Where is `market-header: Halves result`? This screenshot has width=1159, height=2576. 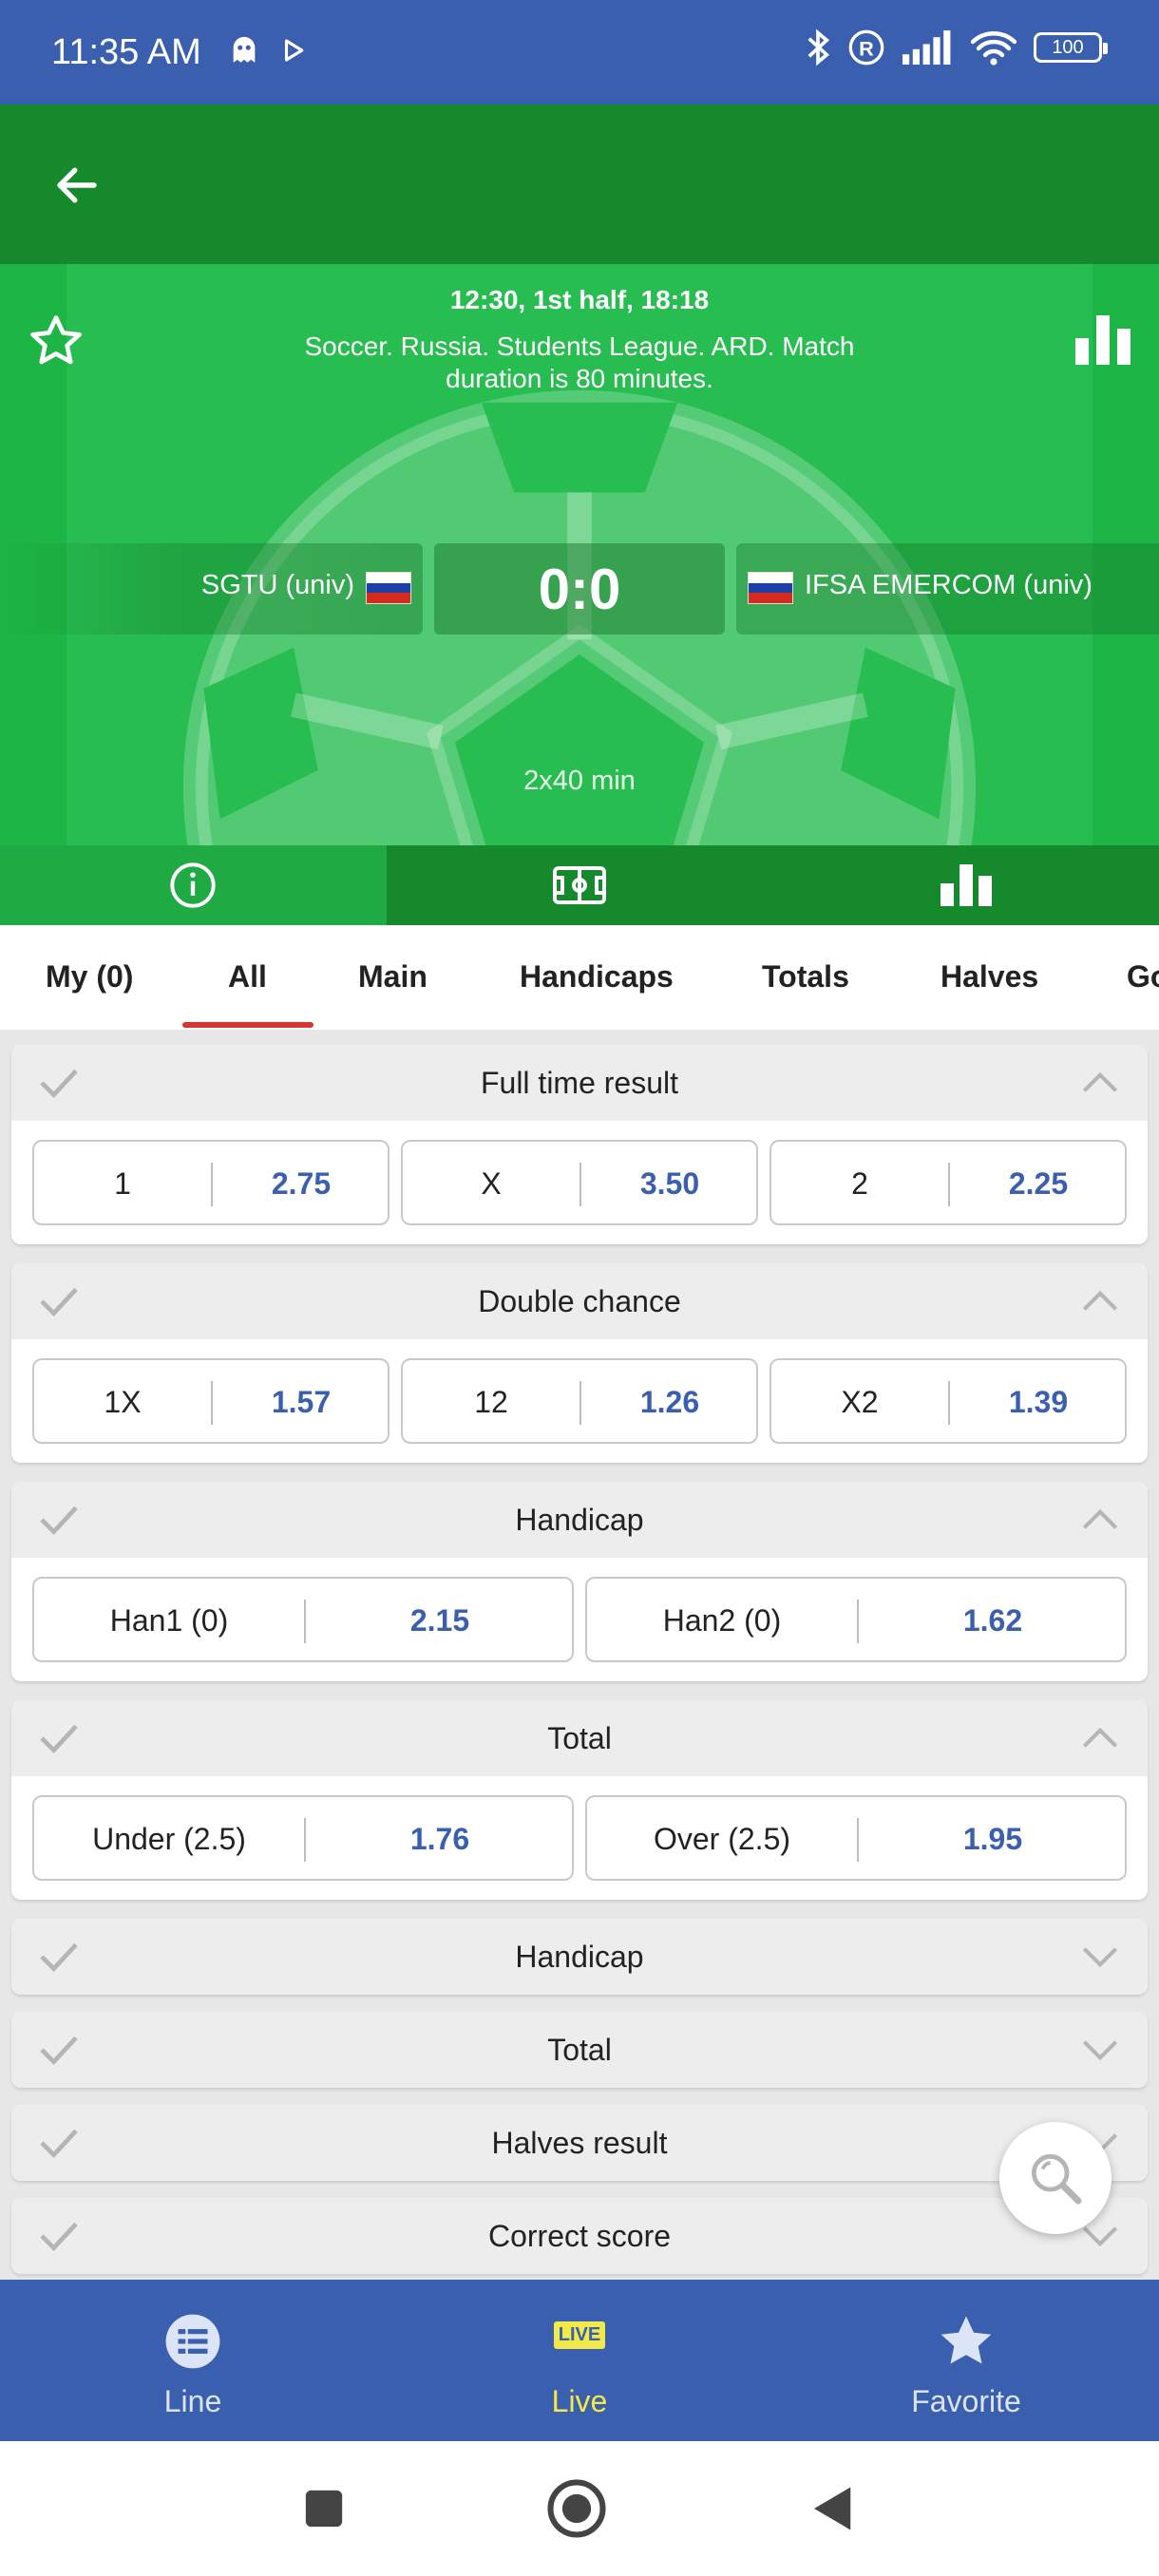
market-header: Halves result is located at coordinates (579, 2143).